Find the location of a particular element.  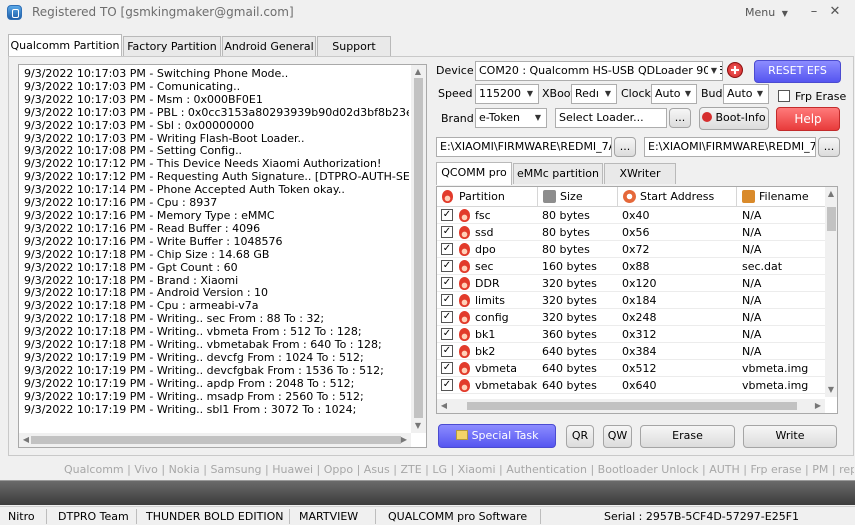

table-row: ✓ bk1 360 bytes 0x312 N/A is located at coordinates (632, 334).